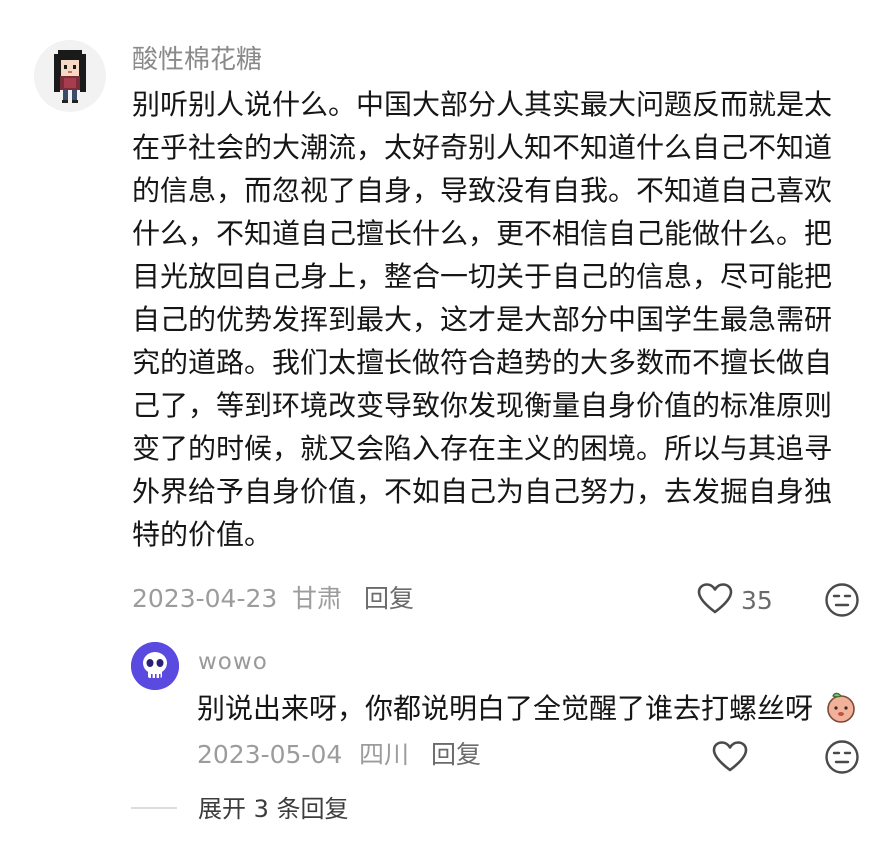 This screenshot has width=892, height=843. Describe the element at coordinates (482, 104) in the screenshot. I see `comment-text-line: 别听别人说什么。中国大部分人其实最大问题反而就是太` at that location.